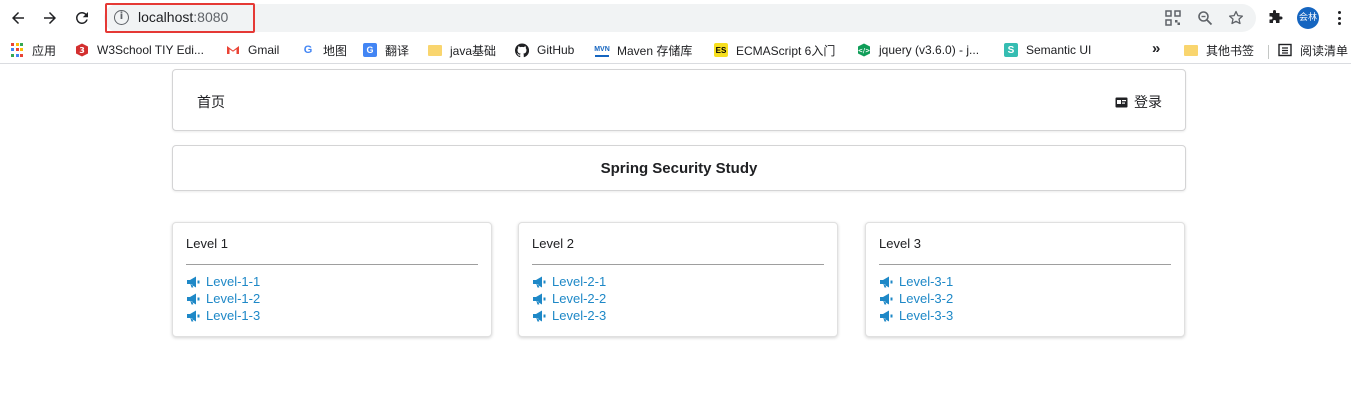  What do you see at coordinates (44, 50) in the screenshot?
I see `bookmark-label: 应用` at bounding box center [44, 50].